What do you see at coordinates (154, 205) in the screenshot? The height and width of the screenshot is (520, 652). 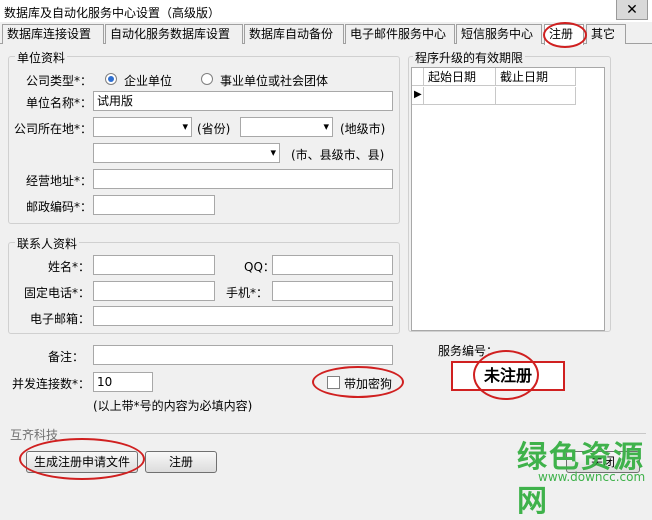 I see `postcode-input` at bounding box center [154, 205].